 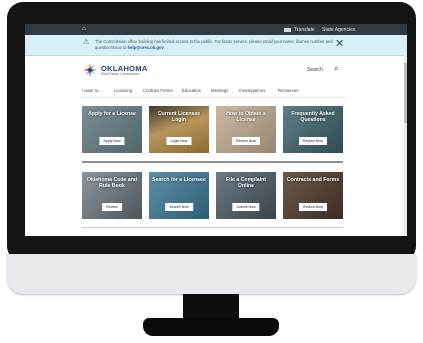 I want to click on scrollbar-thumb, so click(x=405, y=93).